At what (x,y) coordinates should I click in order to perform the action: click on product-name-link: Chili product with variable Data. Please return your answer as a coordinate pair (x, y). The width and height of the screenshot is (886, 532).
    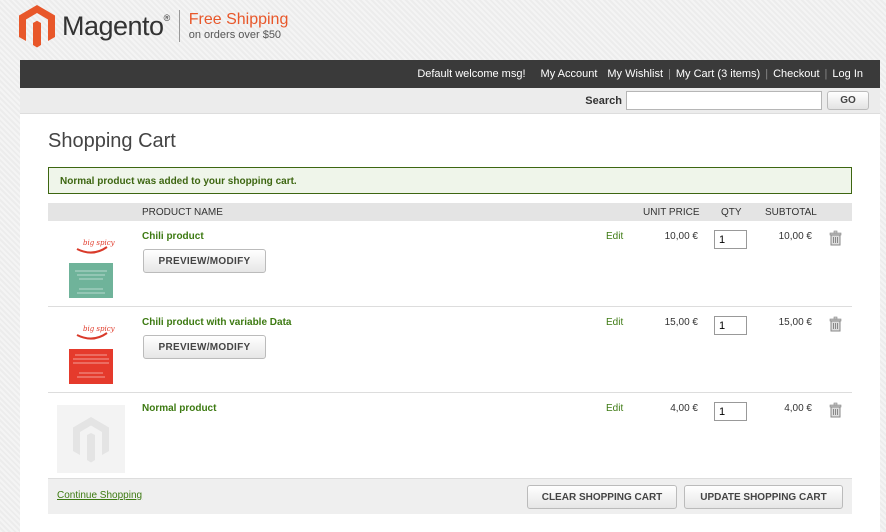
    Looking at the image, I should click on (216, 322).